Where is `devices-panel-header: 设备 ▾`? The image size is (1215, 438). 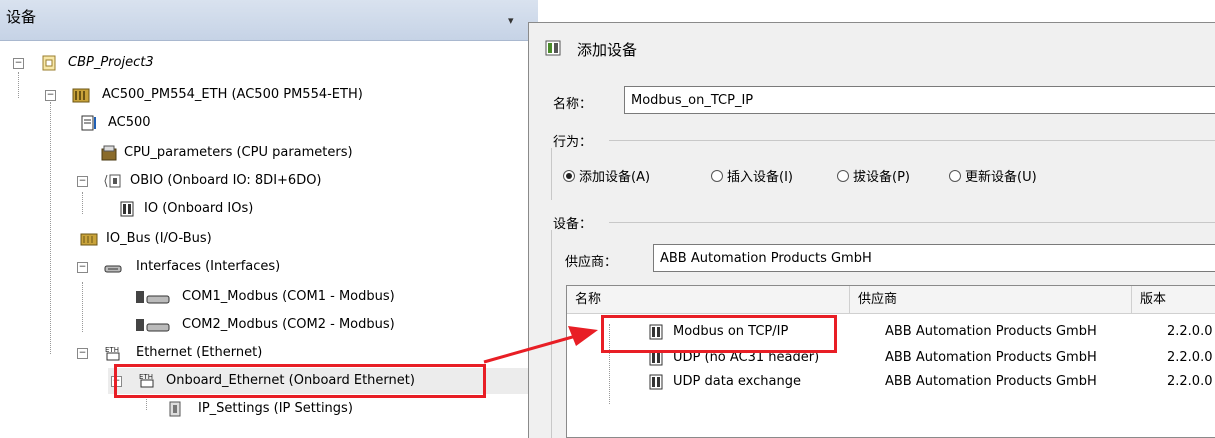 devices-panel-header: 设备 ▾ is located at coordinates (269, 20).